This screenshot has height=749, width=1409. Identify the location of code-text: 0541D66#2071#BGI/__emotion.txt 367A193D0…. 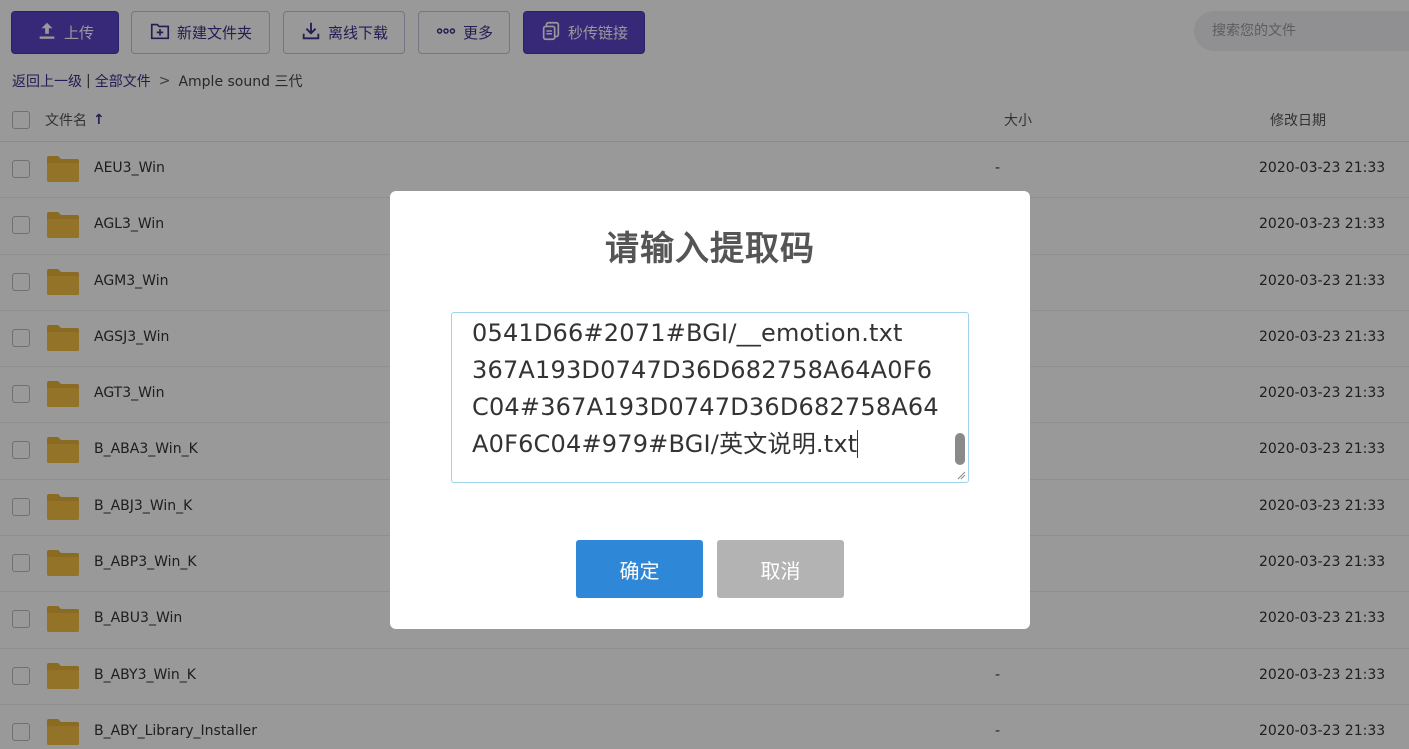
(707, 389).